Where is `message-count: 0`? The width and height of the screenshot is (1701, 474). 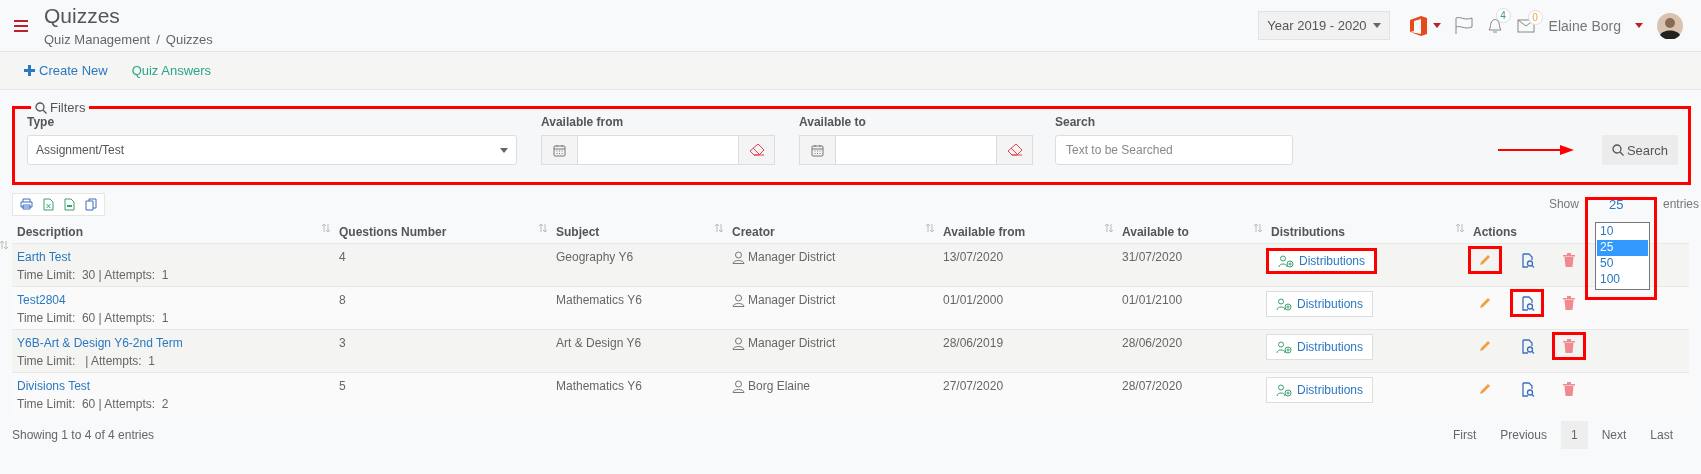
message-count: 0 is located at coordinates (1535, 17).